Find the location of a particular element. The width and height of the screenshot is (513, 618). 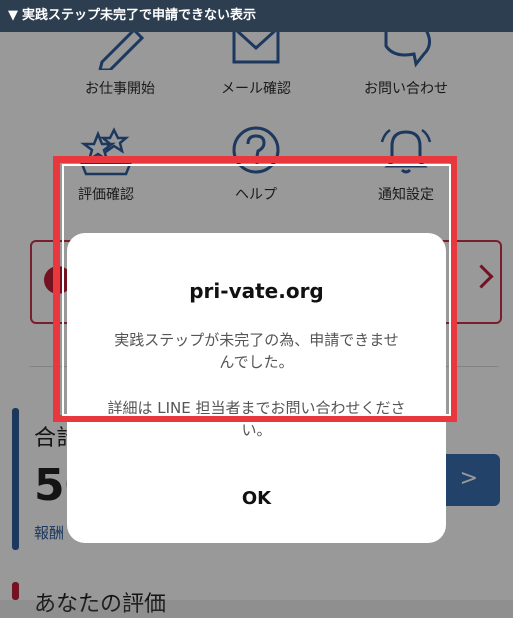

ok-button: OK is located at coordinates (256, 499).